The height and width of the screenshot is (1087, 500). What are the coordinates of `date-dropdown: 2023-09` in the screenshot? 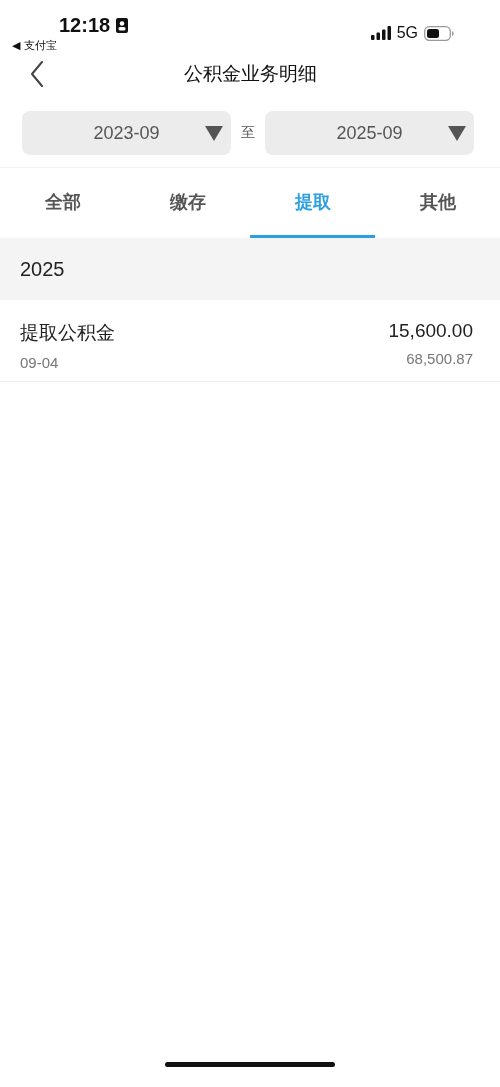 It's located at (126, 133).